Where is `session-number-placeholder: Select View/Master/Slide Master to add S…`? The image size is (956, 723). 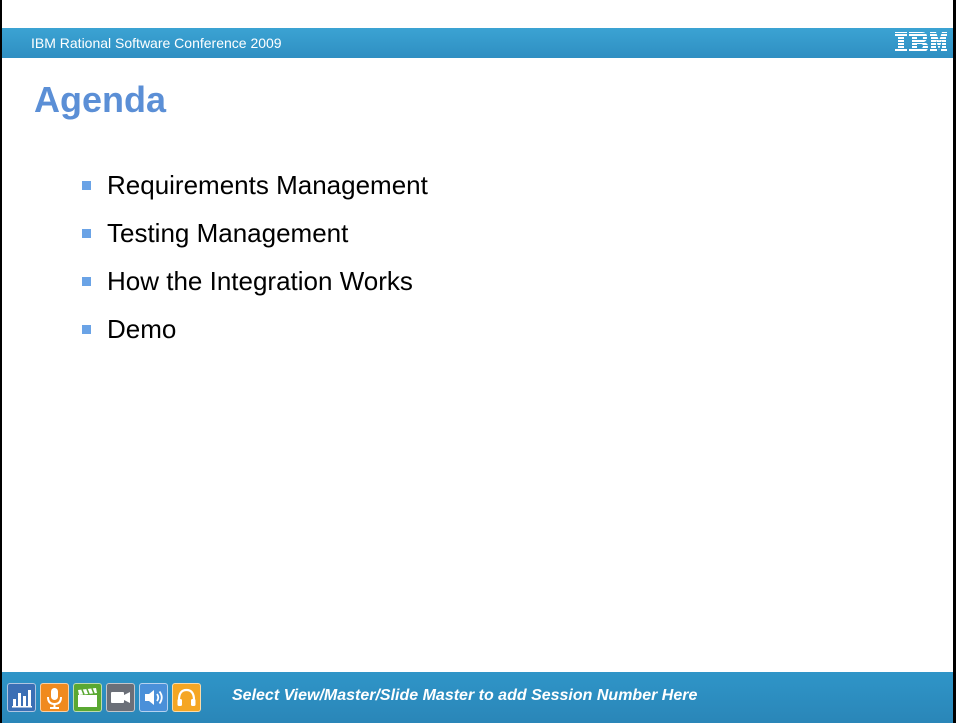 session-number-placeholder: Select View/Master/Slide Master to add S… is located at coordinates (465, 695).